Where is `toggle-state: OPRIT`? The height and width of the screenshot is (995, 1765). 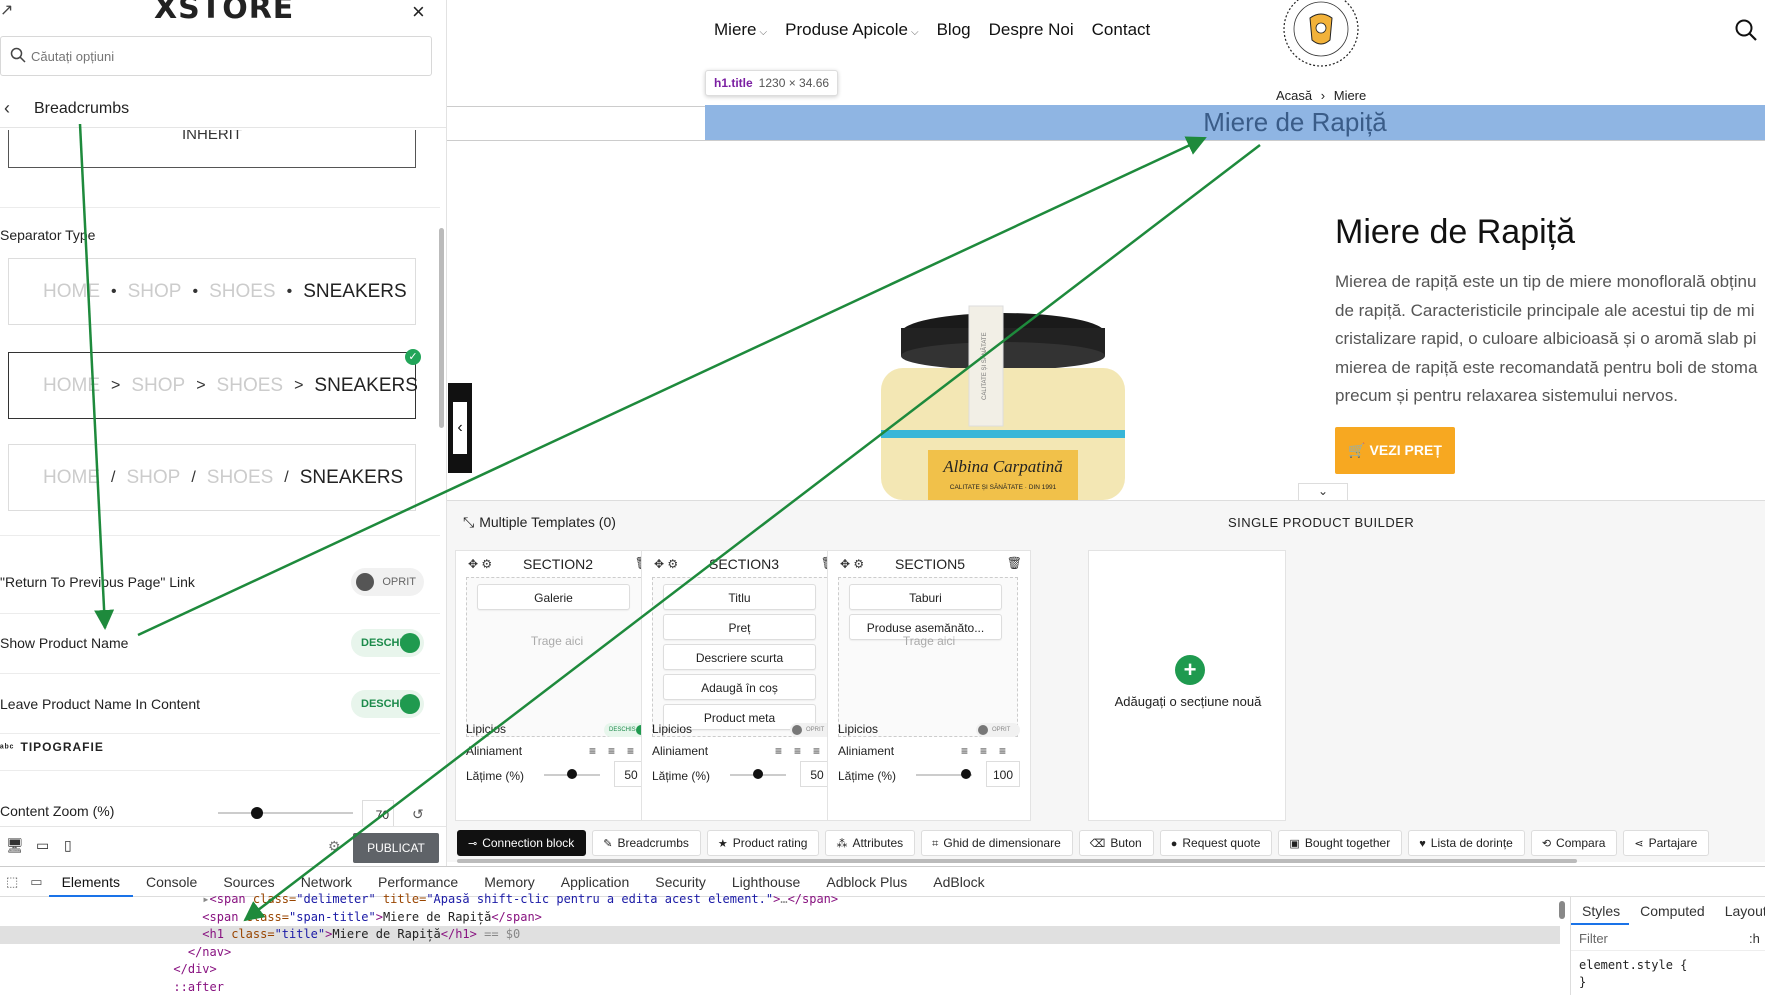 toggle-state: OPRIT is located at coordinates (399, 582).